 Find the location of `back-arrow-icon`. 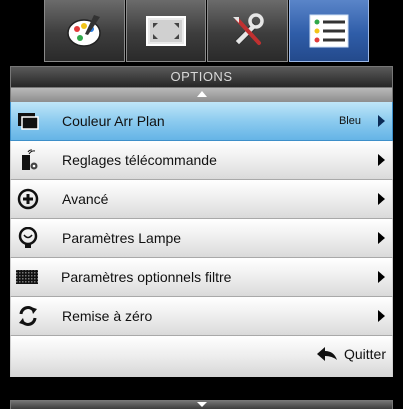

back-arrow-icon is located at coordinates (326, 354).